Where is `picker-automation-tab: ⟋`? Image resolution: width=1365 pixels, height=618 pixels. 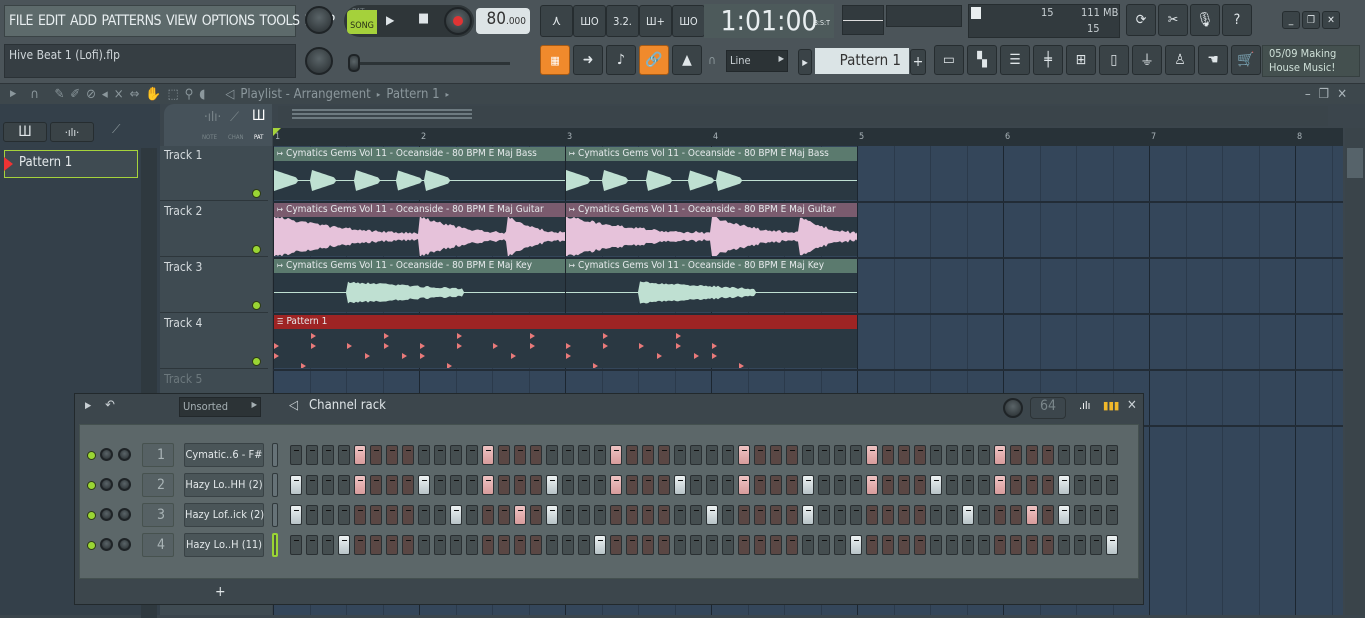
picker-automation-tab: ⟋ is located at coordinates (116, 129).